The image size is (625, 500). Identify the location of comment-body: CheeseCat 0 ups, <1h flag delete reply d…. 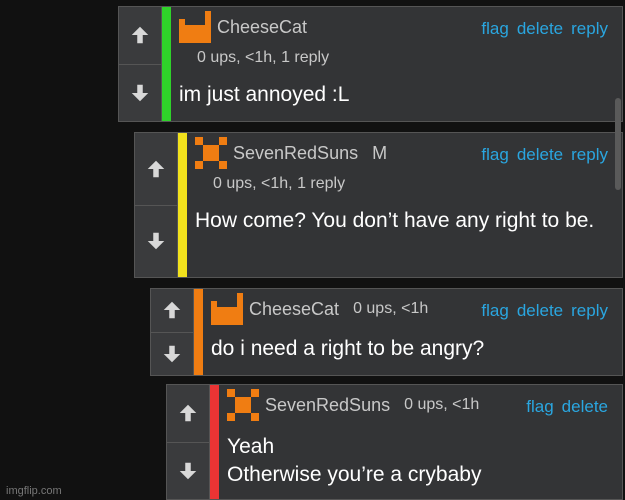
(412, 332).